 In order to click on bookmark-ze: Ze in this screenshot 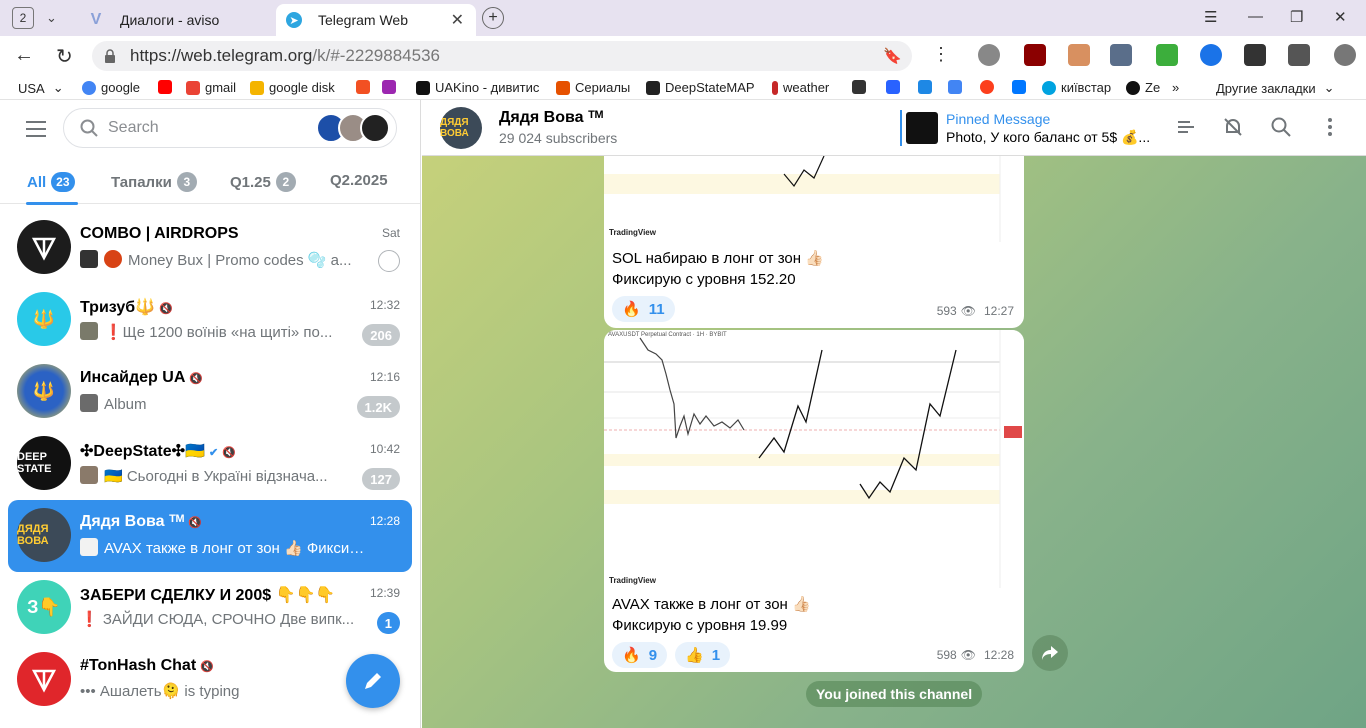, I will do `click(1143, 87)`.